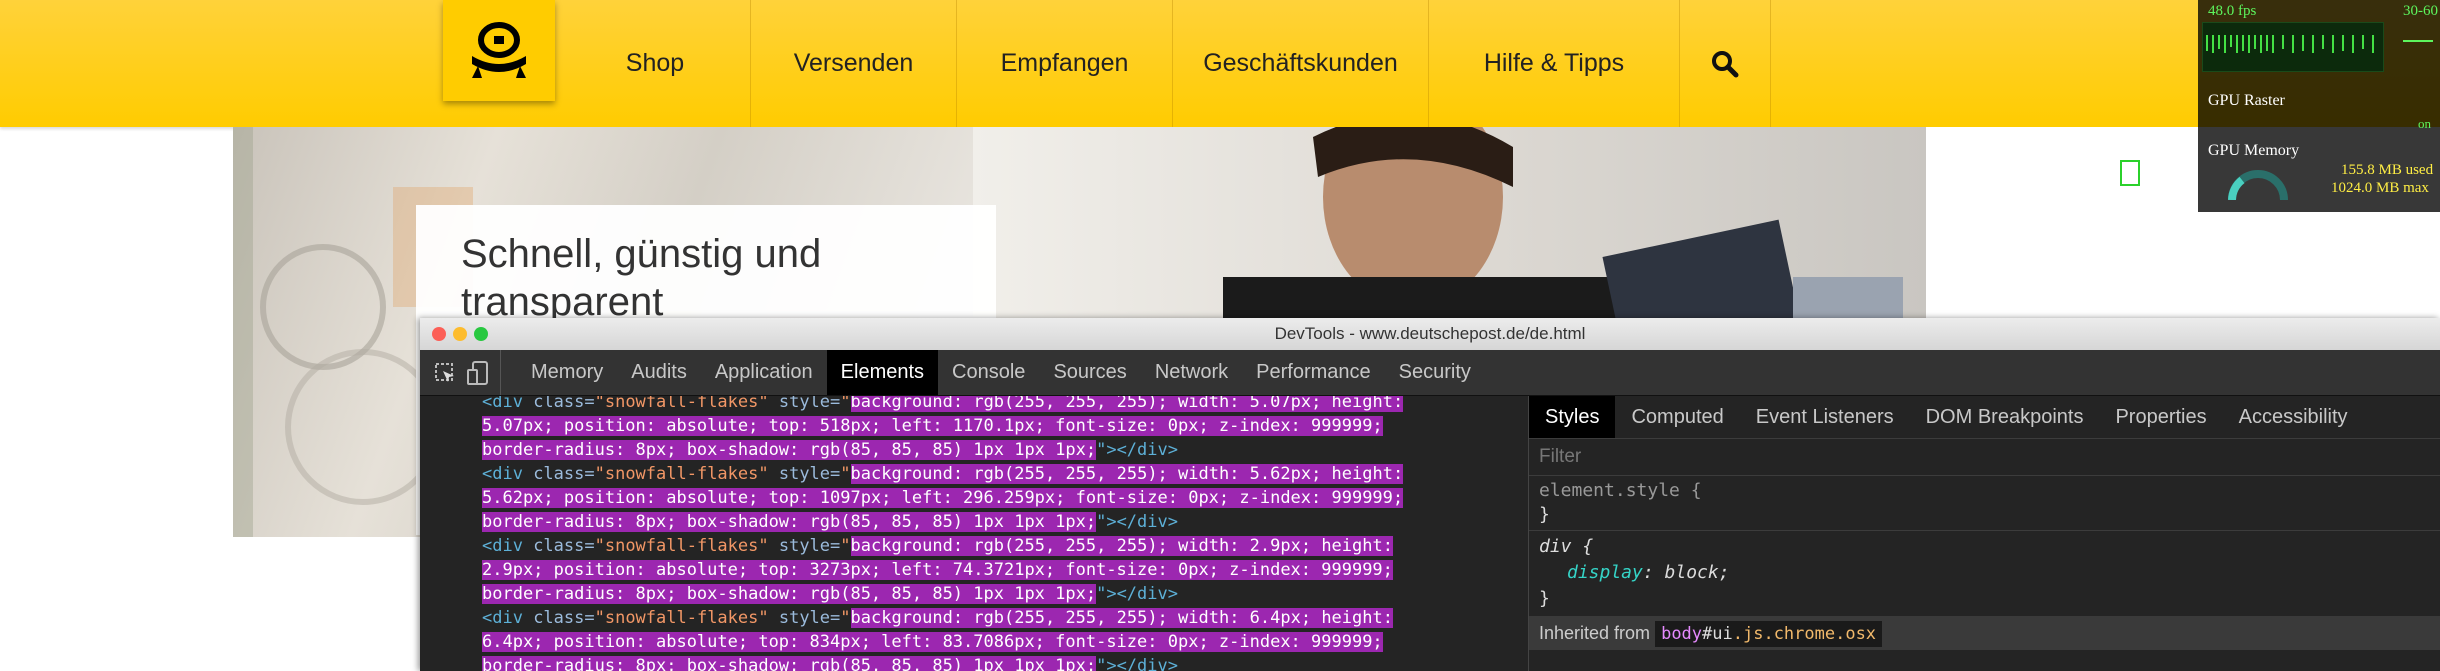  I want to click on tab-styles: Styles, so click(1572, 417).